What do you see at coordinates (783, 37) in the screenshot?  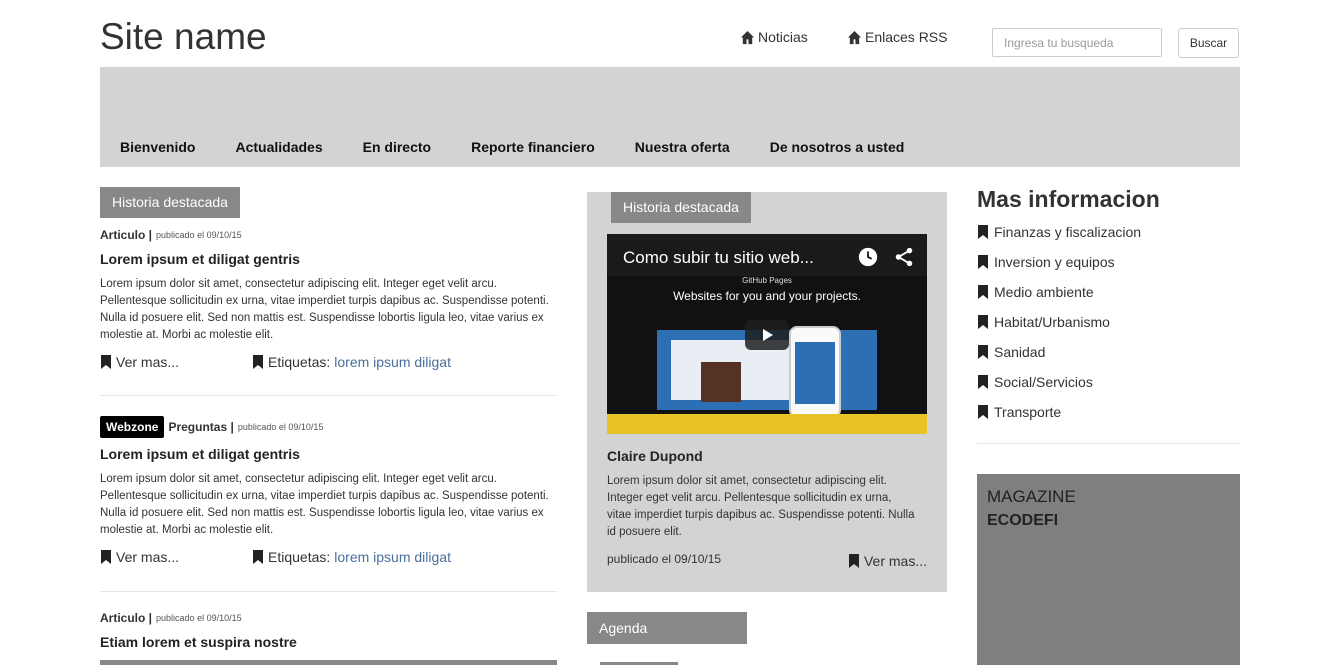 I see `noticias-label: Noticias` at bounding box center [783, 37].